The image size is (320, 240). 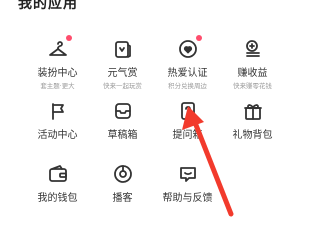 I want to click on flag-icon, so click(x=58, y=111).